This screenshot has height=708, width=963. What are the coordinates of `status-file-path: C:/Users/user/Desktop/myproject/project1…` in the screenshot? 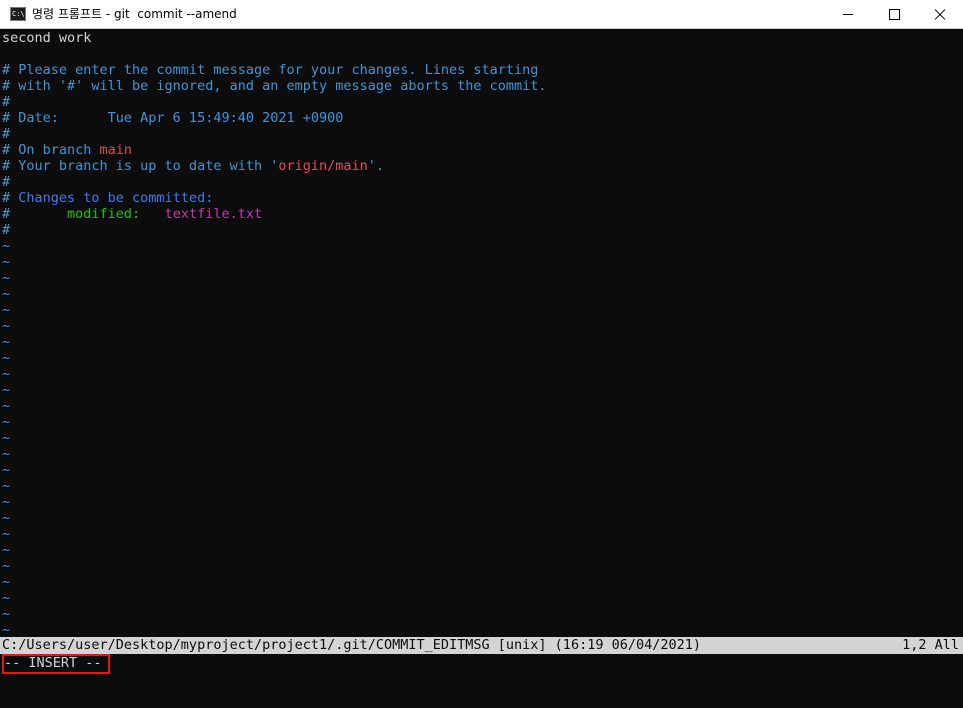 It's located at (351, 645).